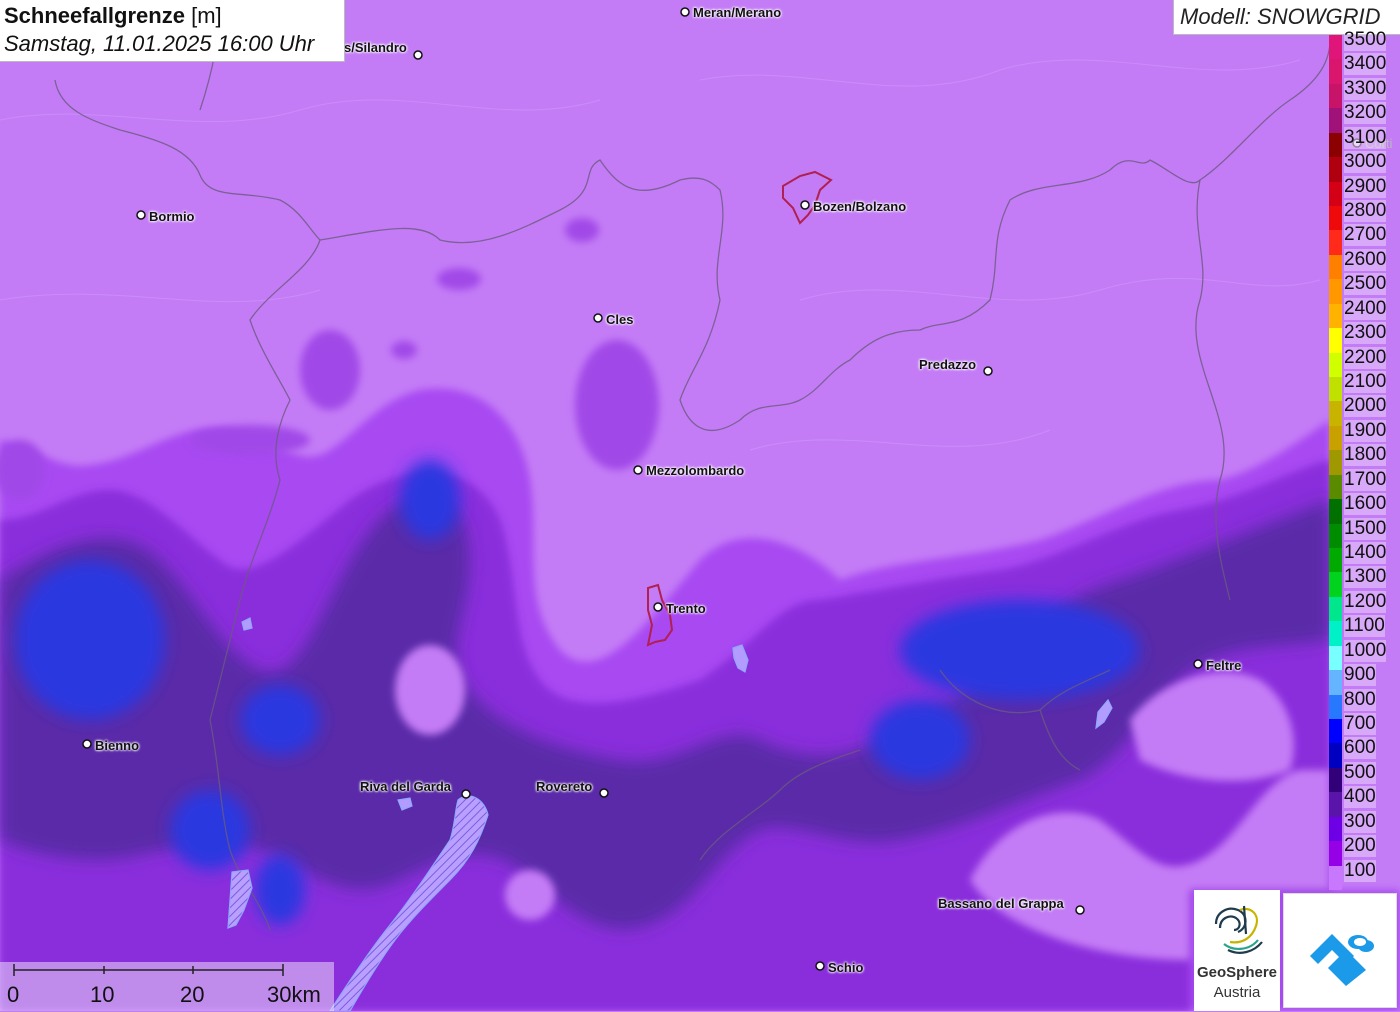  What do you see at coordinates (1365, 259) in the screenshot?
I see `legend-label: 2600` at bounding box center [1365, 259].